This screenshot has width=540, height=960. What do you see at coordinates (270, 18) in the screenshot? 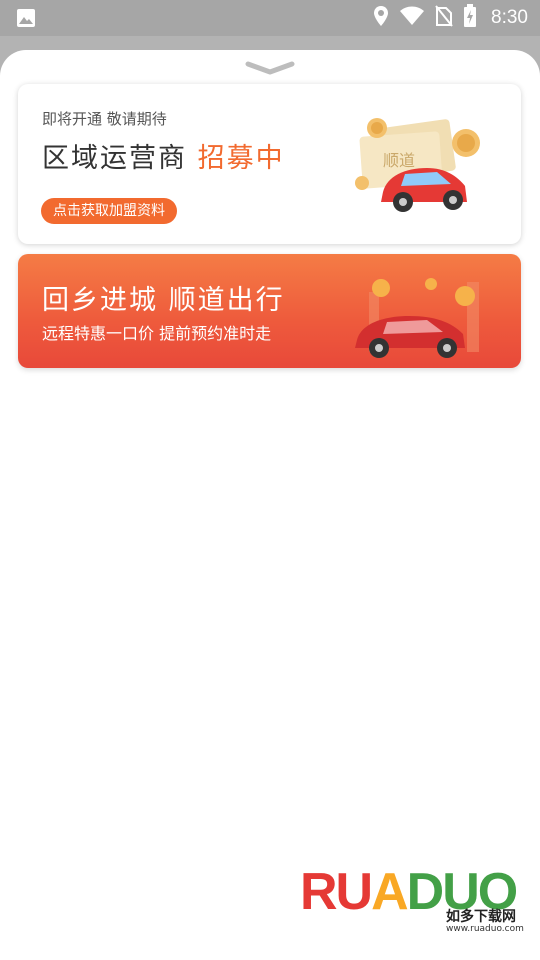
I see `status-bar: 8:30` at bounding box center [270, 18].